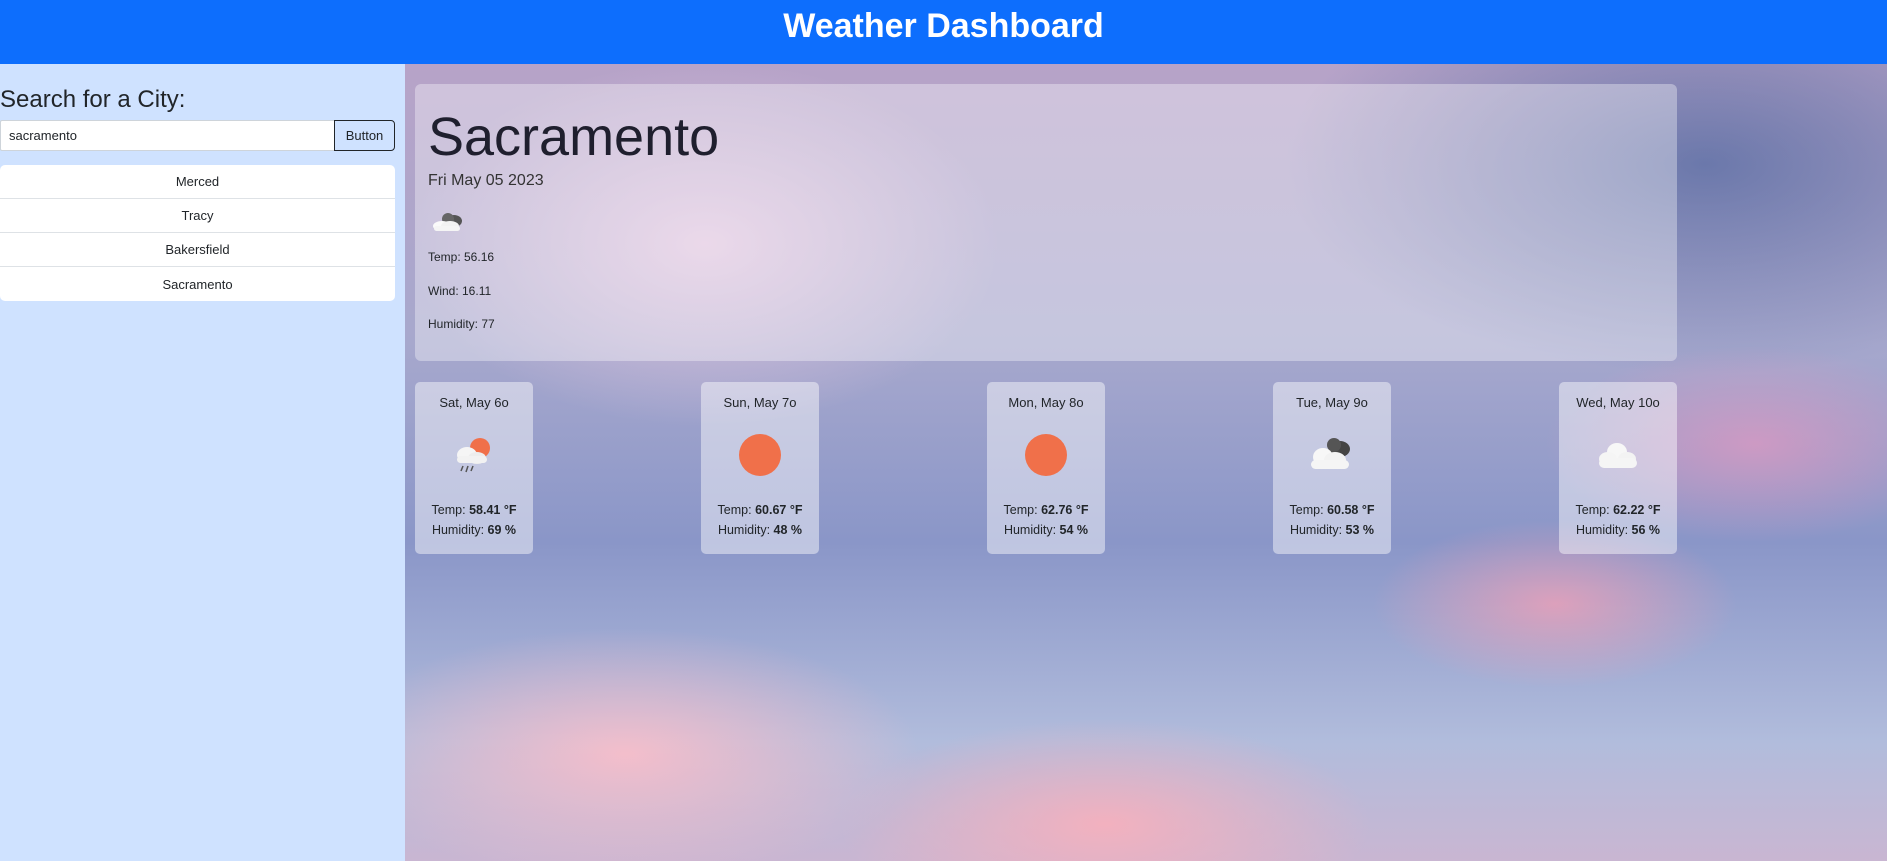 Image resolution: width=1887 pixels, height=862 pixels. I want to click on forecast-temp: Temp: 62.76 °F, so click(1046, 510).